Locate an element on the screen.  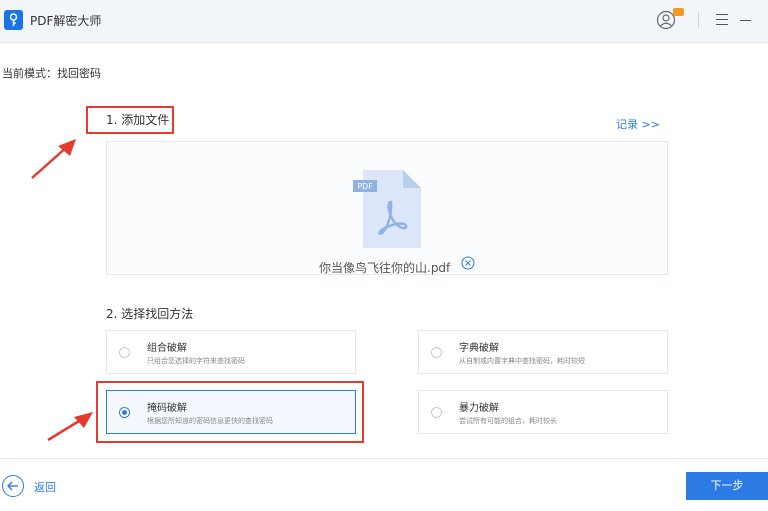
option-title: 字典破解 is located at coordinates (479, 348).